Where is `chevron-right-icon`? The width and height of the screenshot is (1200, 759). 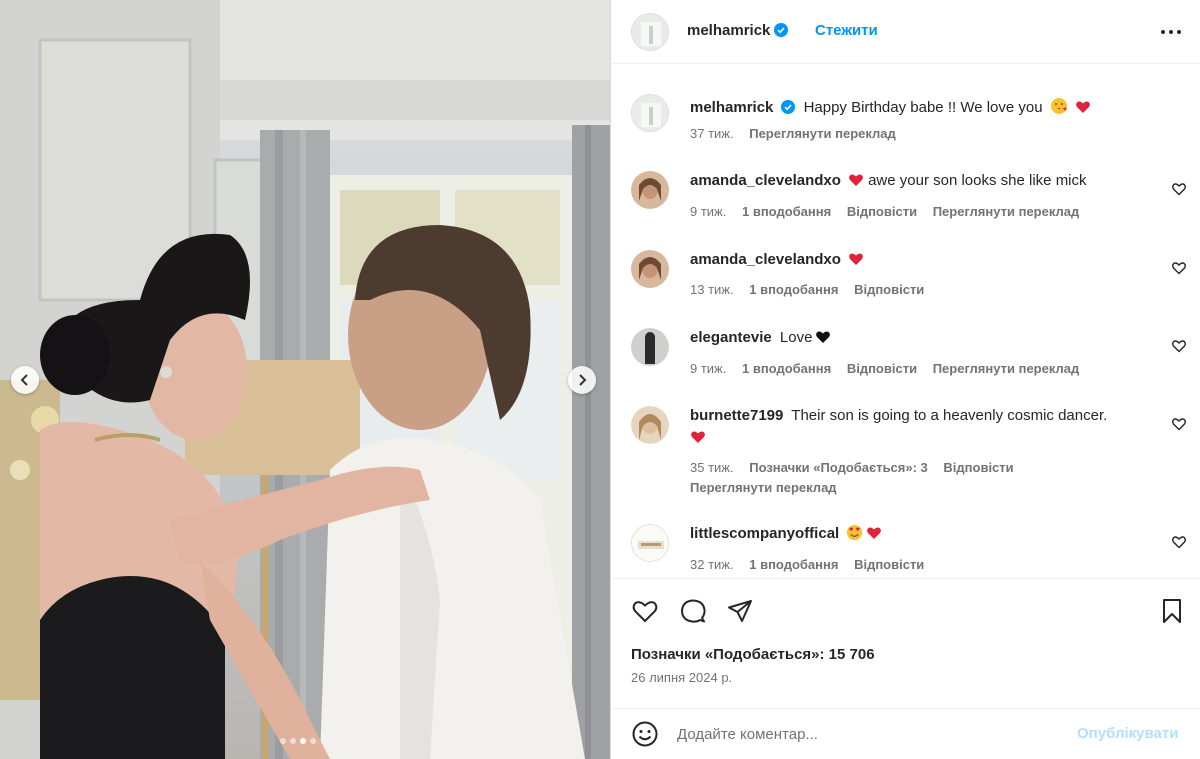 chevron-right-icon is located at coordinates (583, 380).